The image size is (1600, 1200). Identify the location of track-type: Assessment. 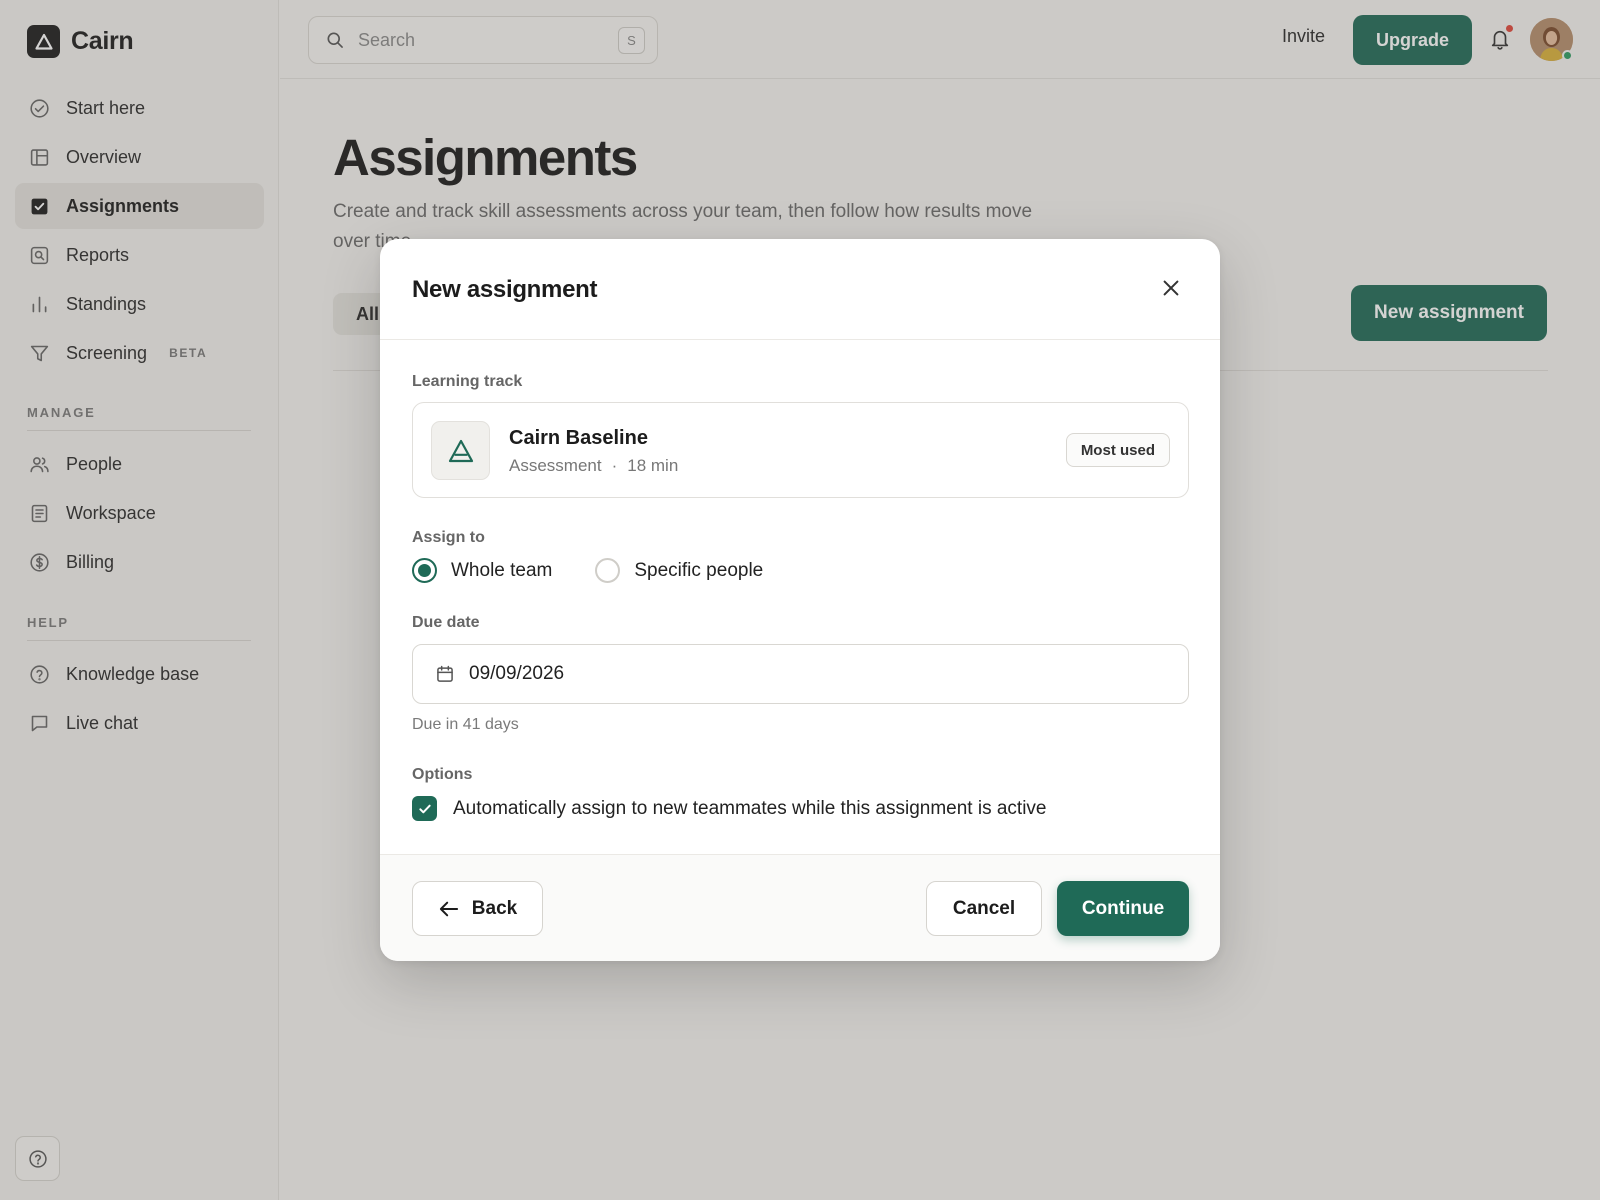
(555, 465).